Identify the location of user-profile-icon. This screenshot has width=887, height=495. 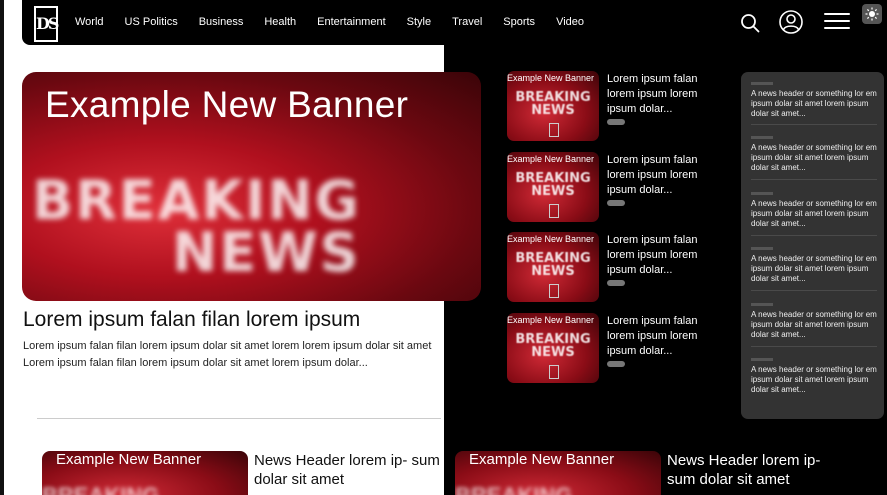
(791, 22).